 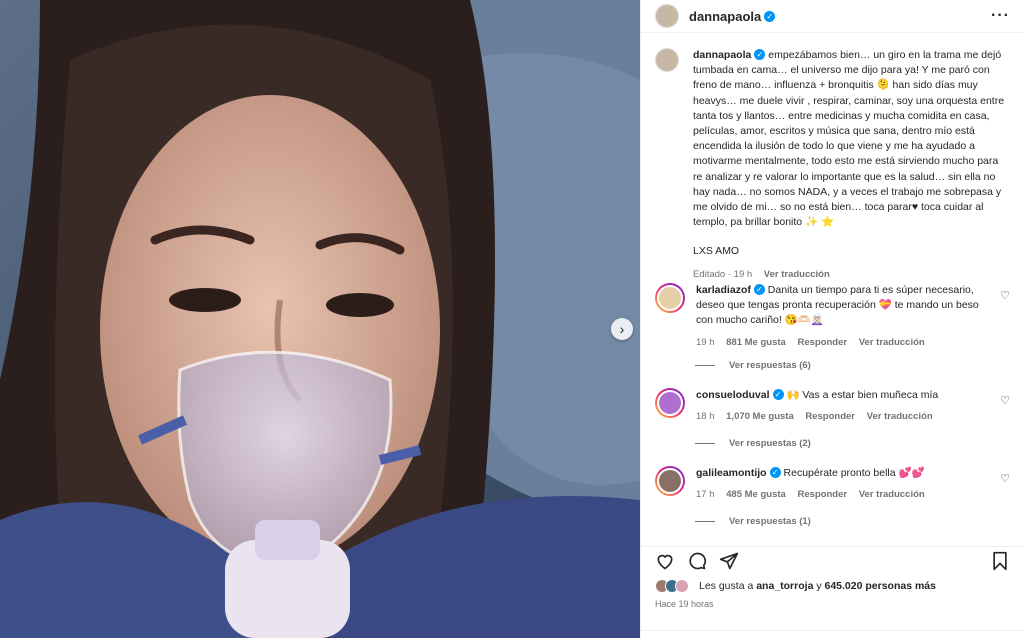 I want to click on view-replies-label: Ver respuestas (1), so click(x=770, y=521).